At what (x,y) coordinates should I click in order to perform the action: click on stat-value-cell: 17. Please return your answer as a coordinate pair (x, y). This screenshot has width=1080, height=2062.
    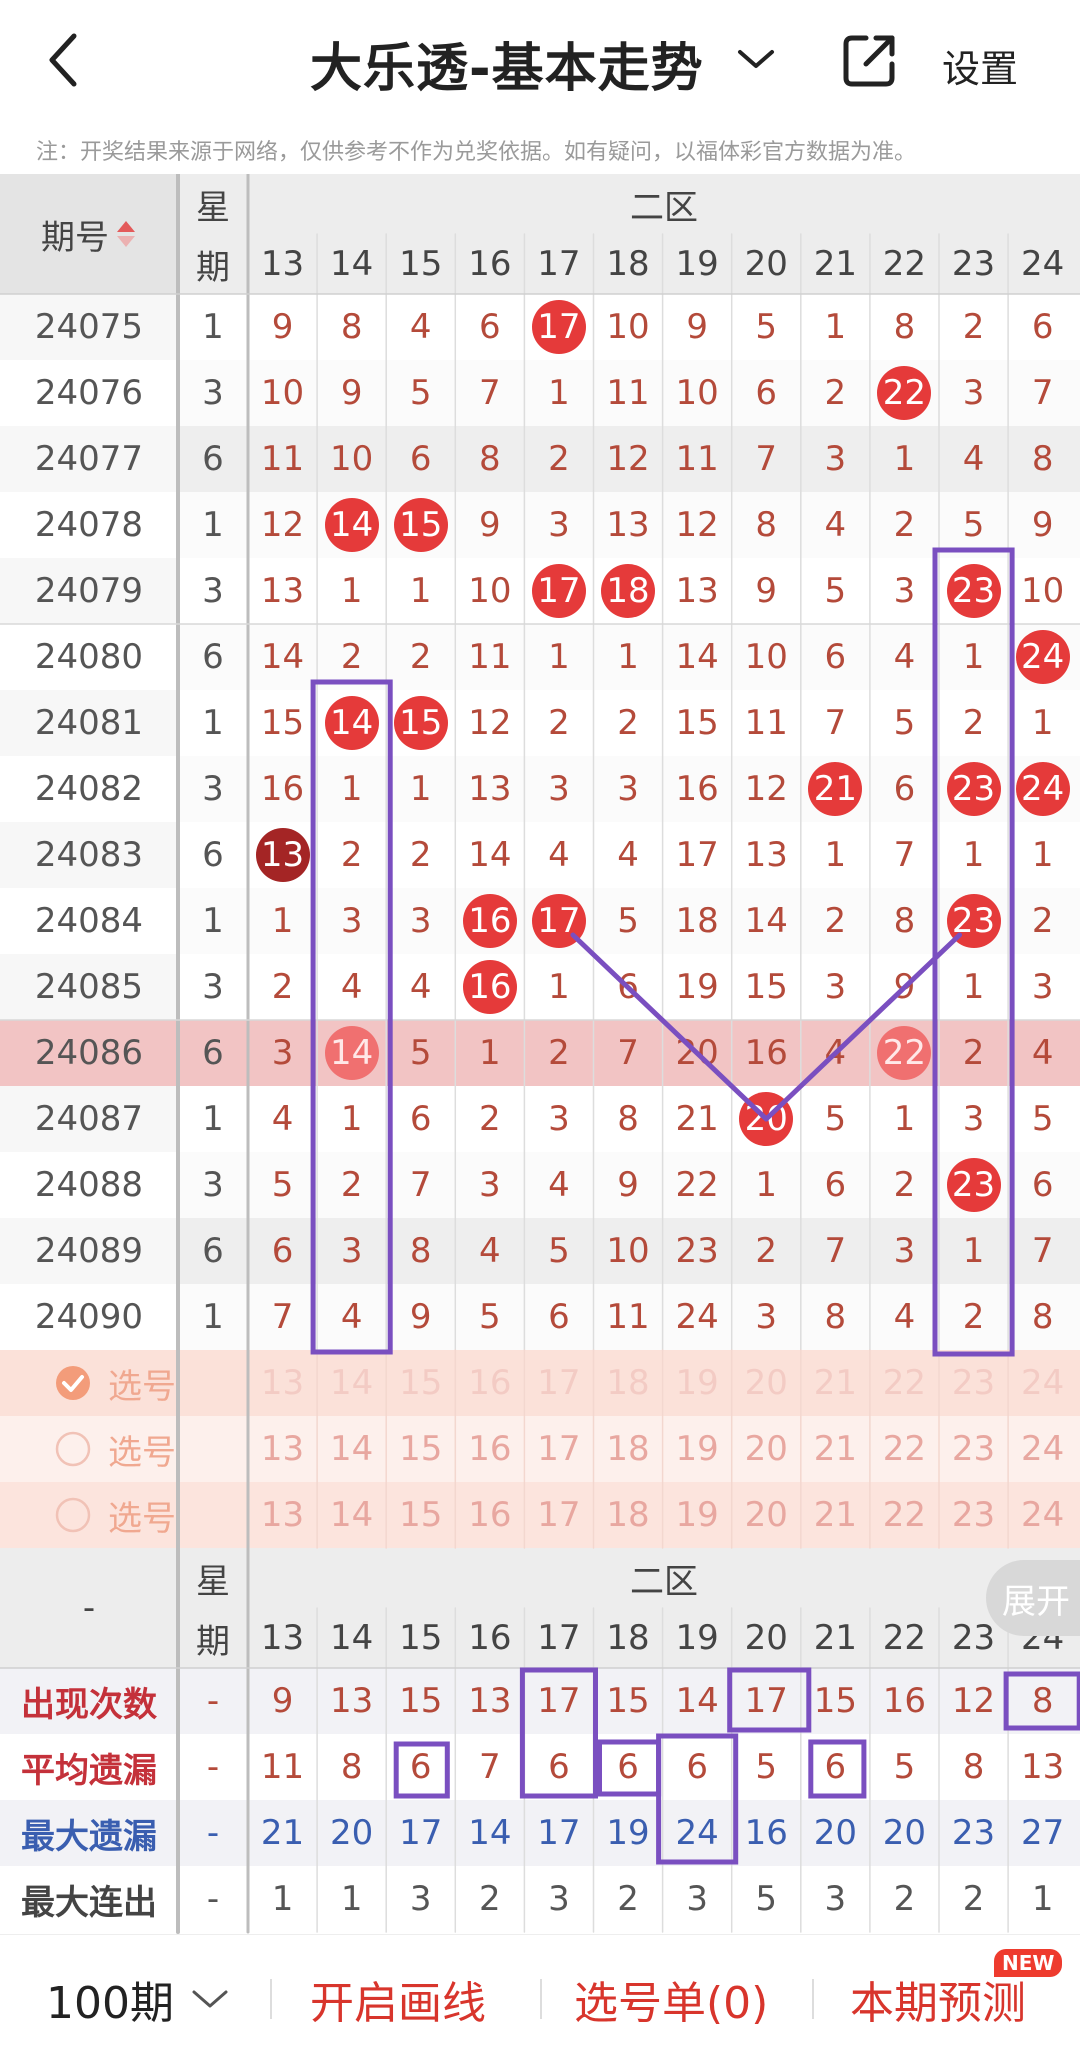
    Looking at the image, I should click on (766, 1701).